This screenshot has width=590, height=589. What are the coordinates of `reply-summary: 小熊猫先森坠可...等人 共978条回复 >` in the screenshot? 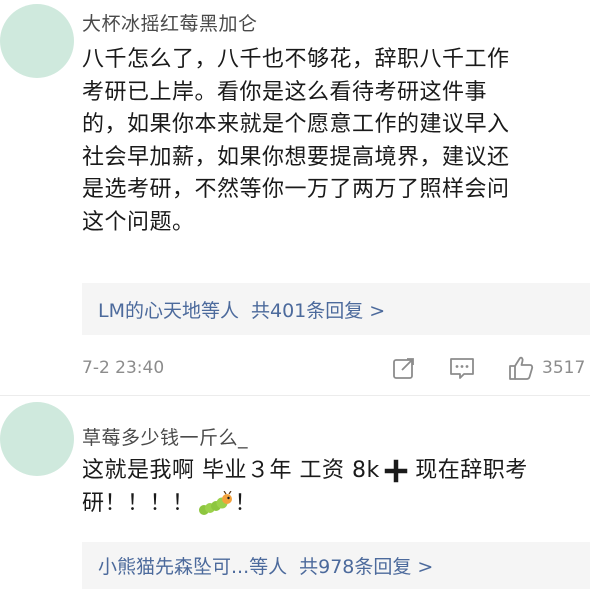 It's located at (336, 565).